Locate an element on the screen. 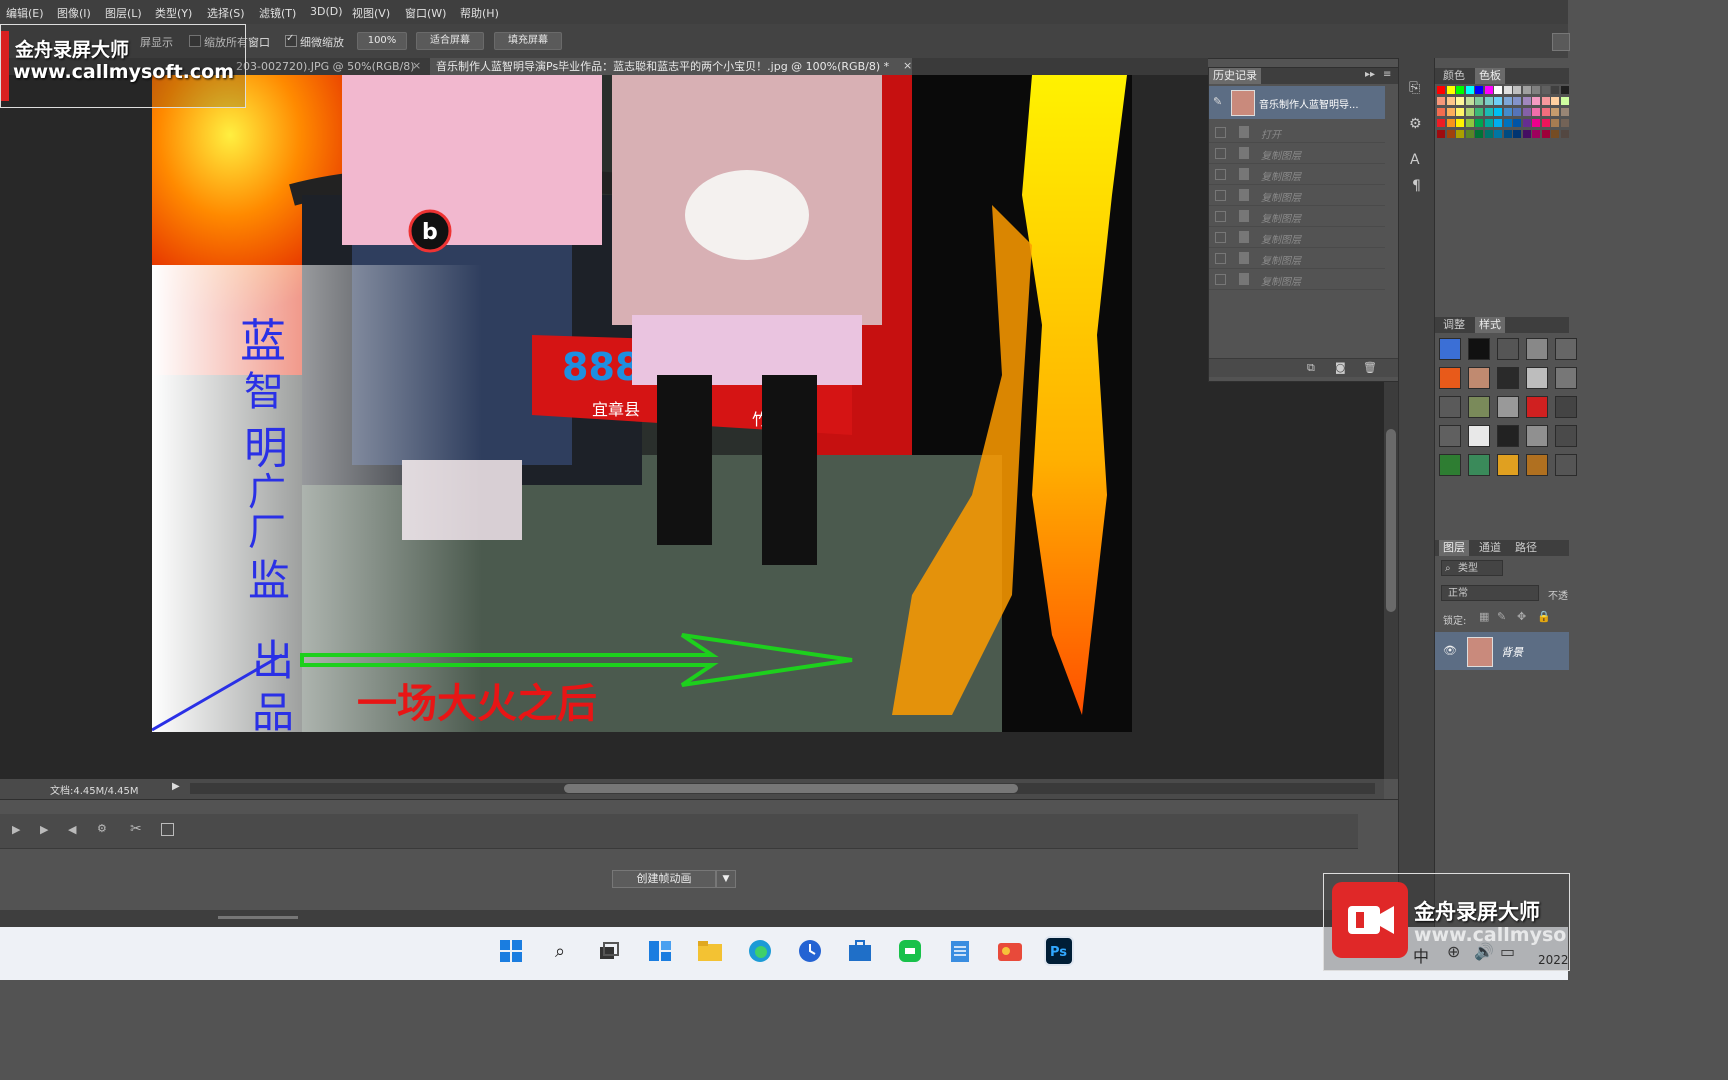 This screenshot has height=1080, width=1728. layer-filter-select: ⌕ 类型 is located at coordinates (1472, 568).